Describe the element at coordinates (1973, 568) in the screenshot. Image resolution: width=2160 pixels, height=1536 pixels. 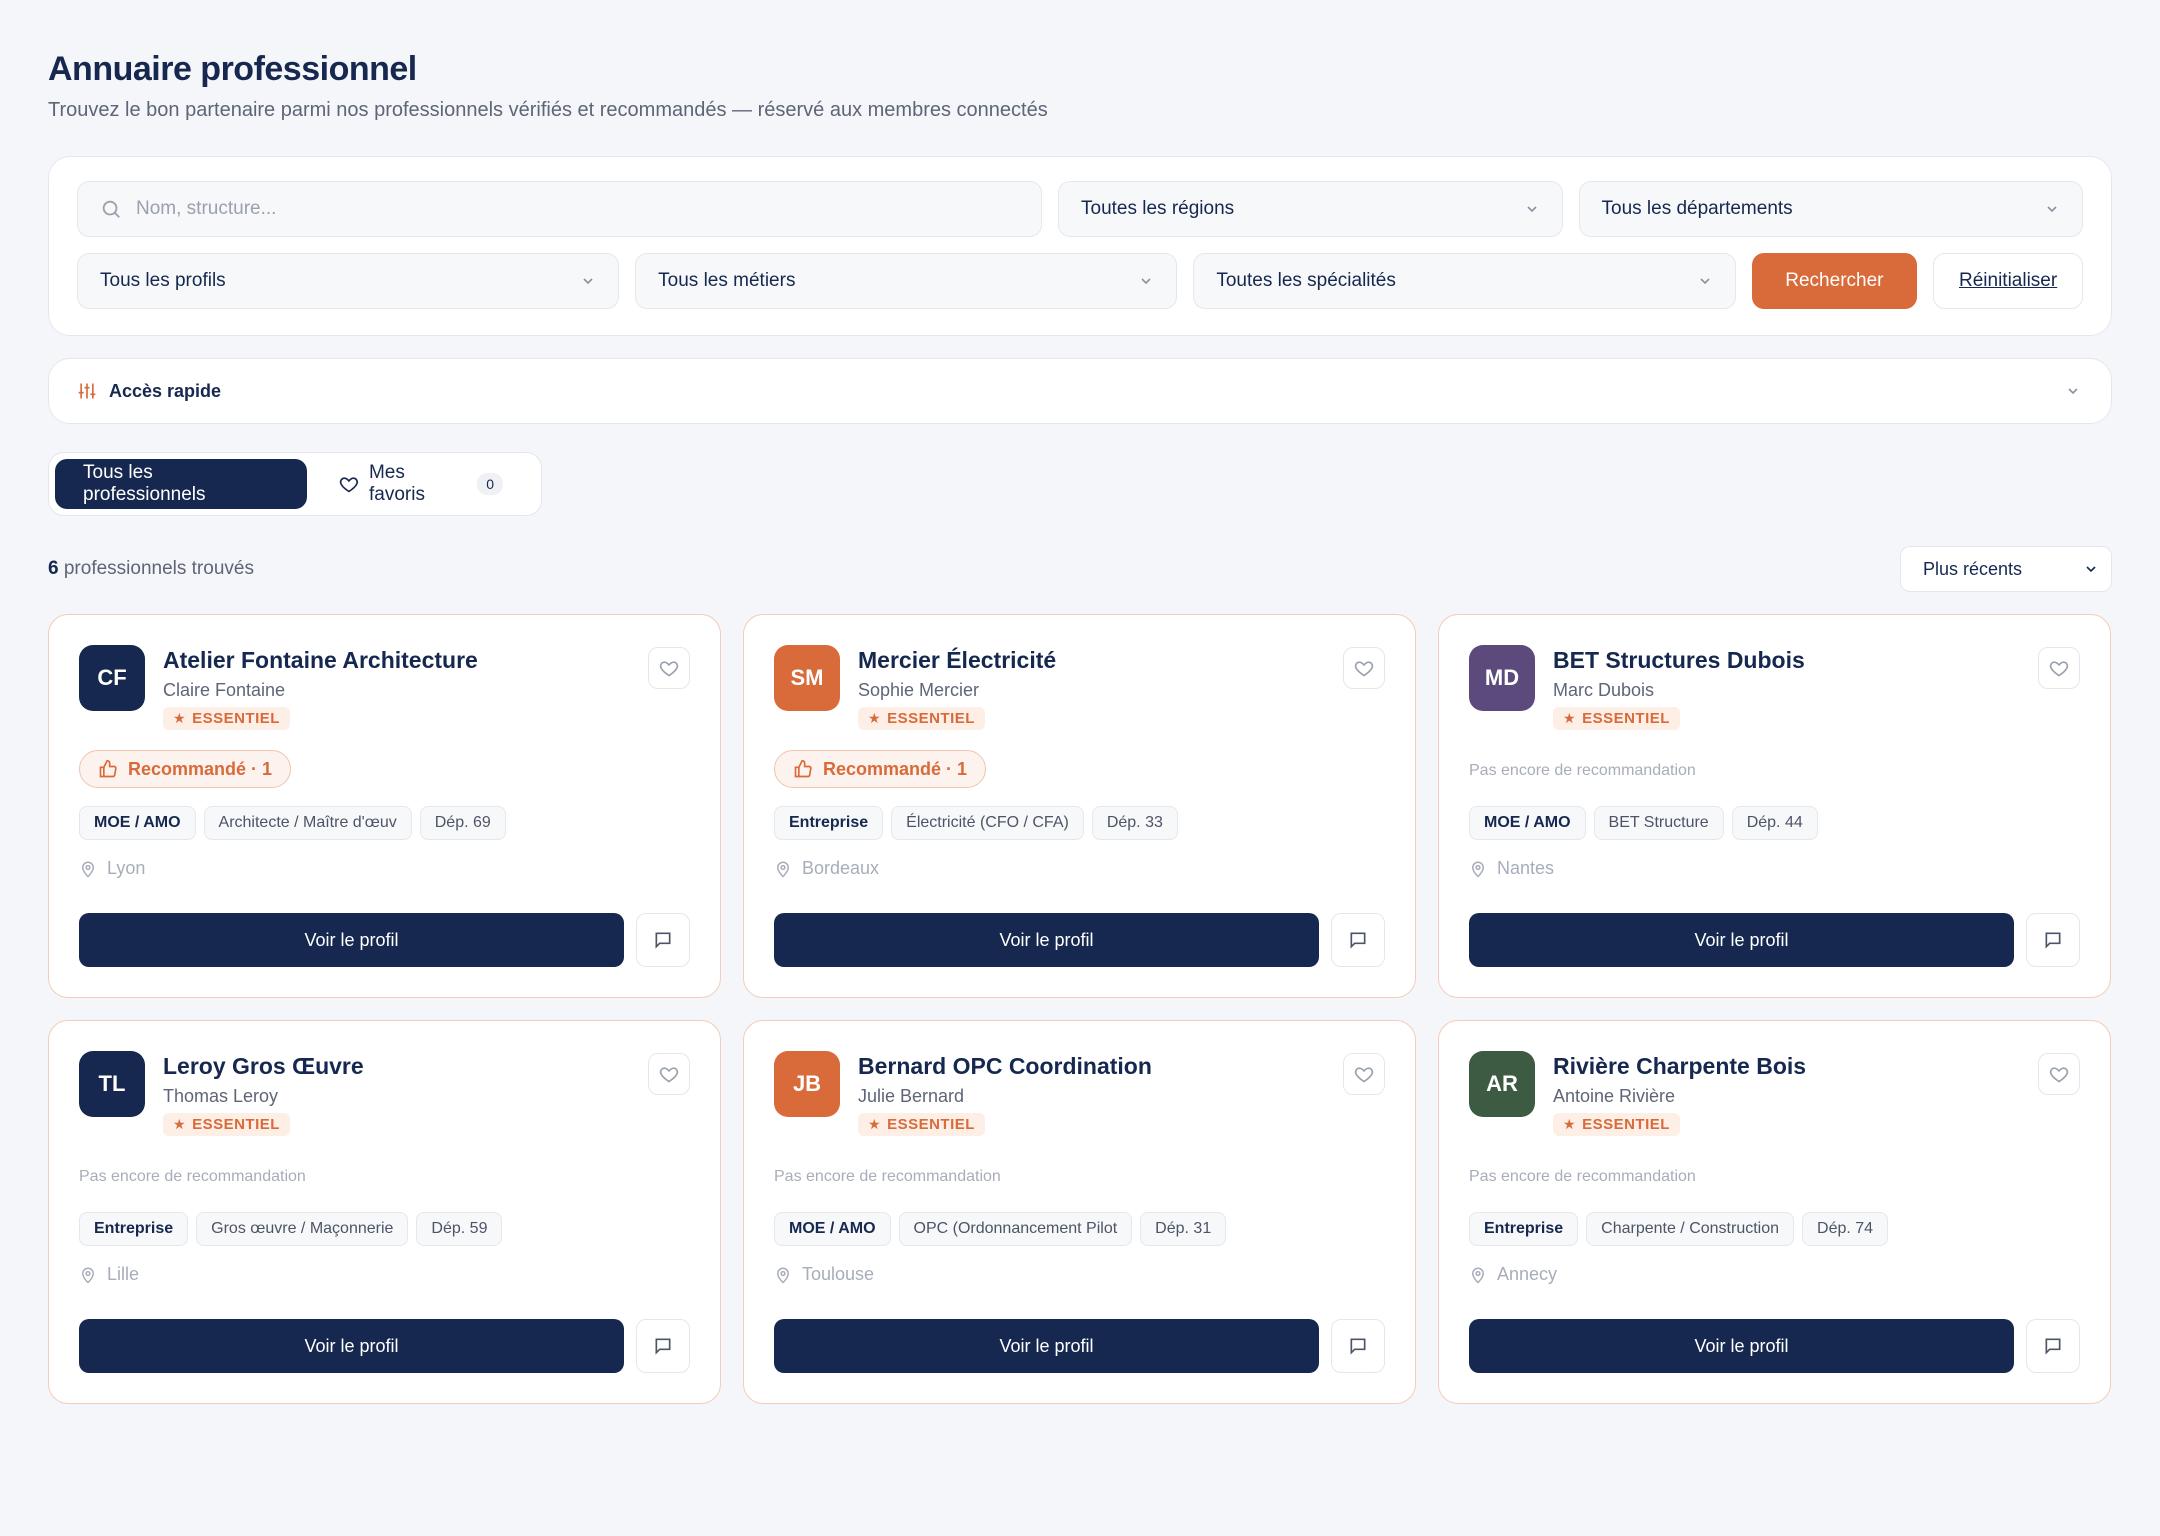
I see `sort-select-value: Plus récents` at that location.